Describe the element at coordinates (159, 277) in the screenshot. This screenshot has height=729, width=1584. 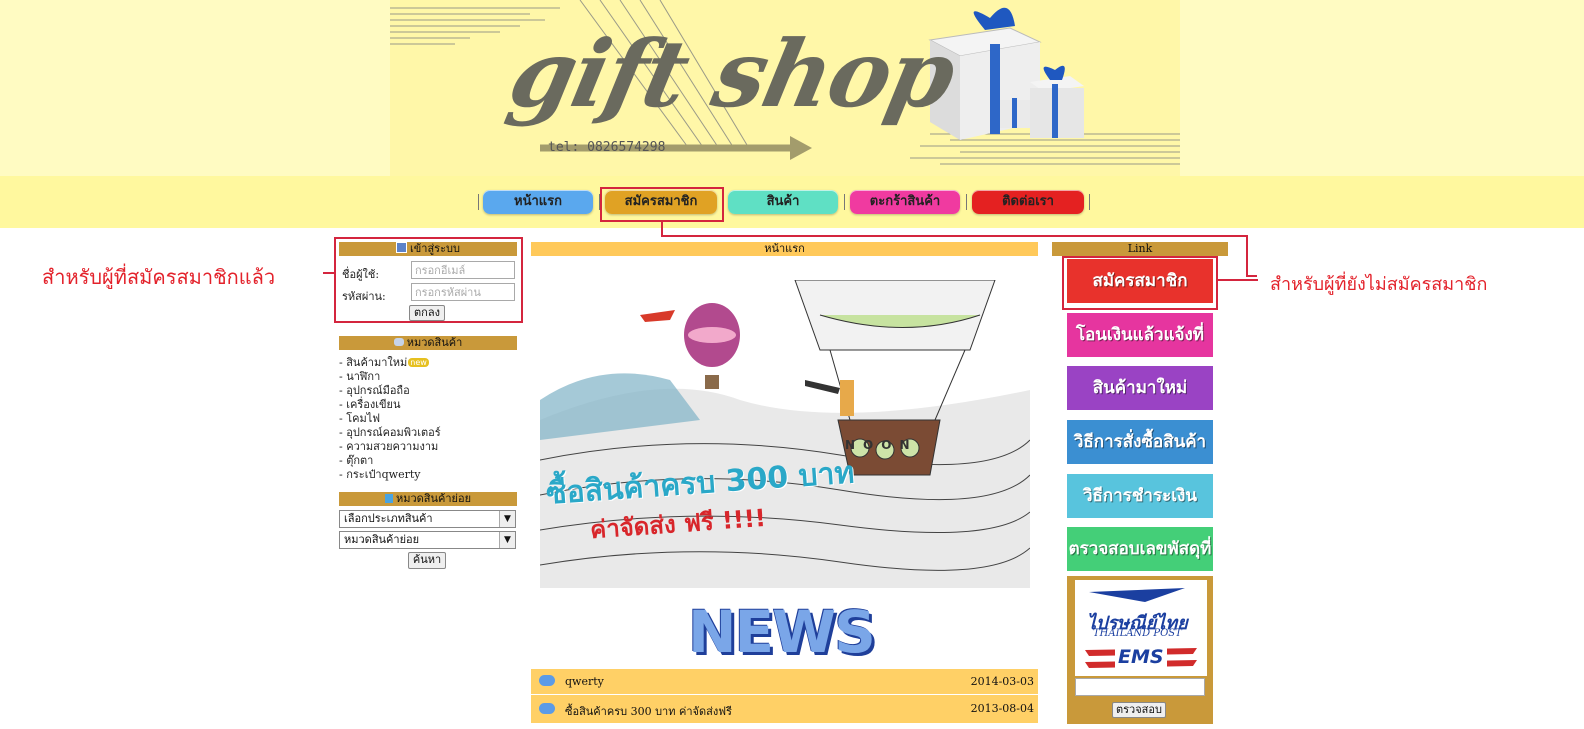
I see `annotation-member: สำหรับผู้ที่สมัครสมาชิกแล้ว` at that location.